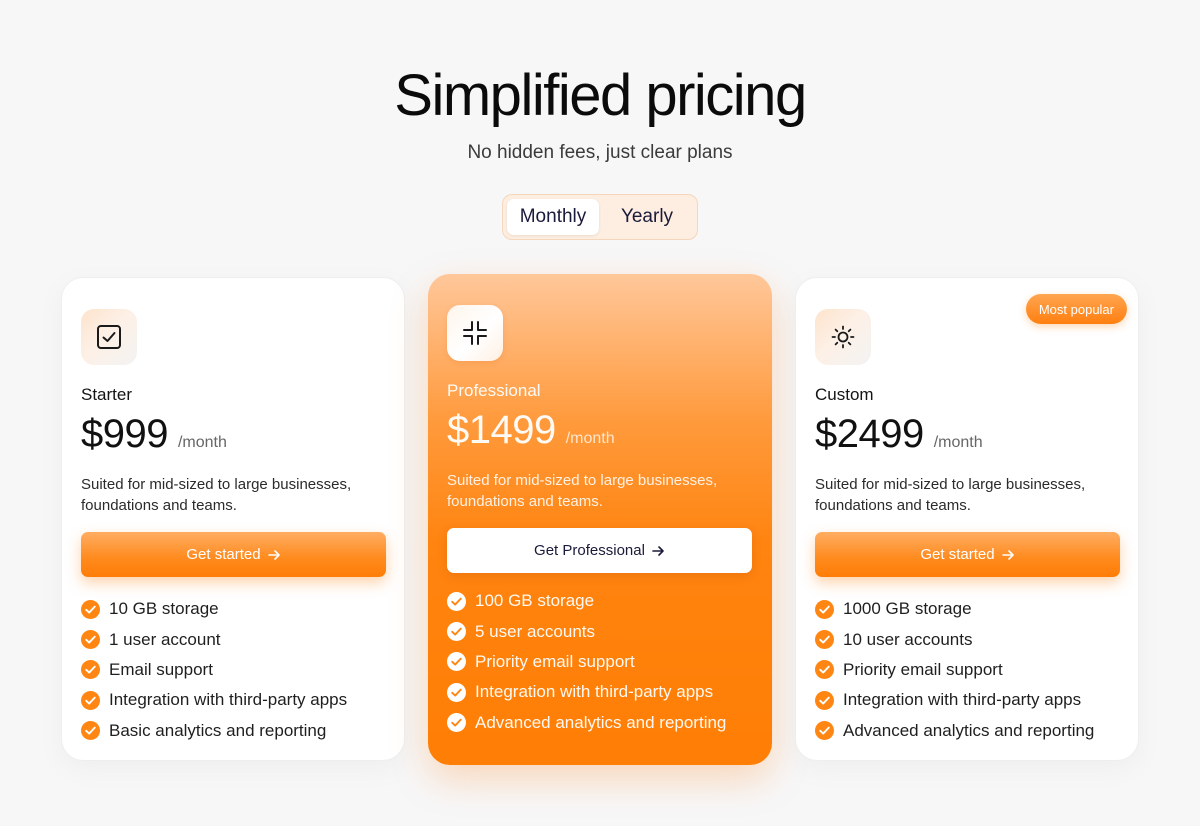 The width and height of the screenshot is (1200, 826). Describe the element at coordinates (109, 337) in the screenshot. I see `checkbox-icon` at that location.